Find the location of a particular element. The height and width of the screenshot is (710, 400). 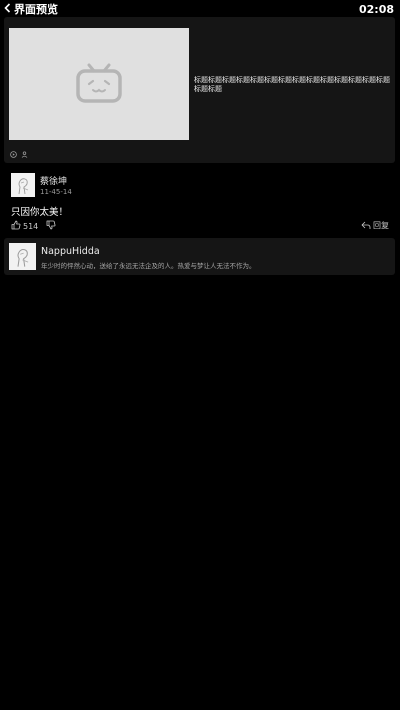

user-card-signature: 年少时的怦然心动，送给了永远无法企及的人。热爱与梦让人无法不作为。 is located at coordinates (148, 266).